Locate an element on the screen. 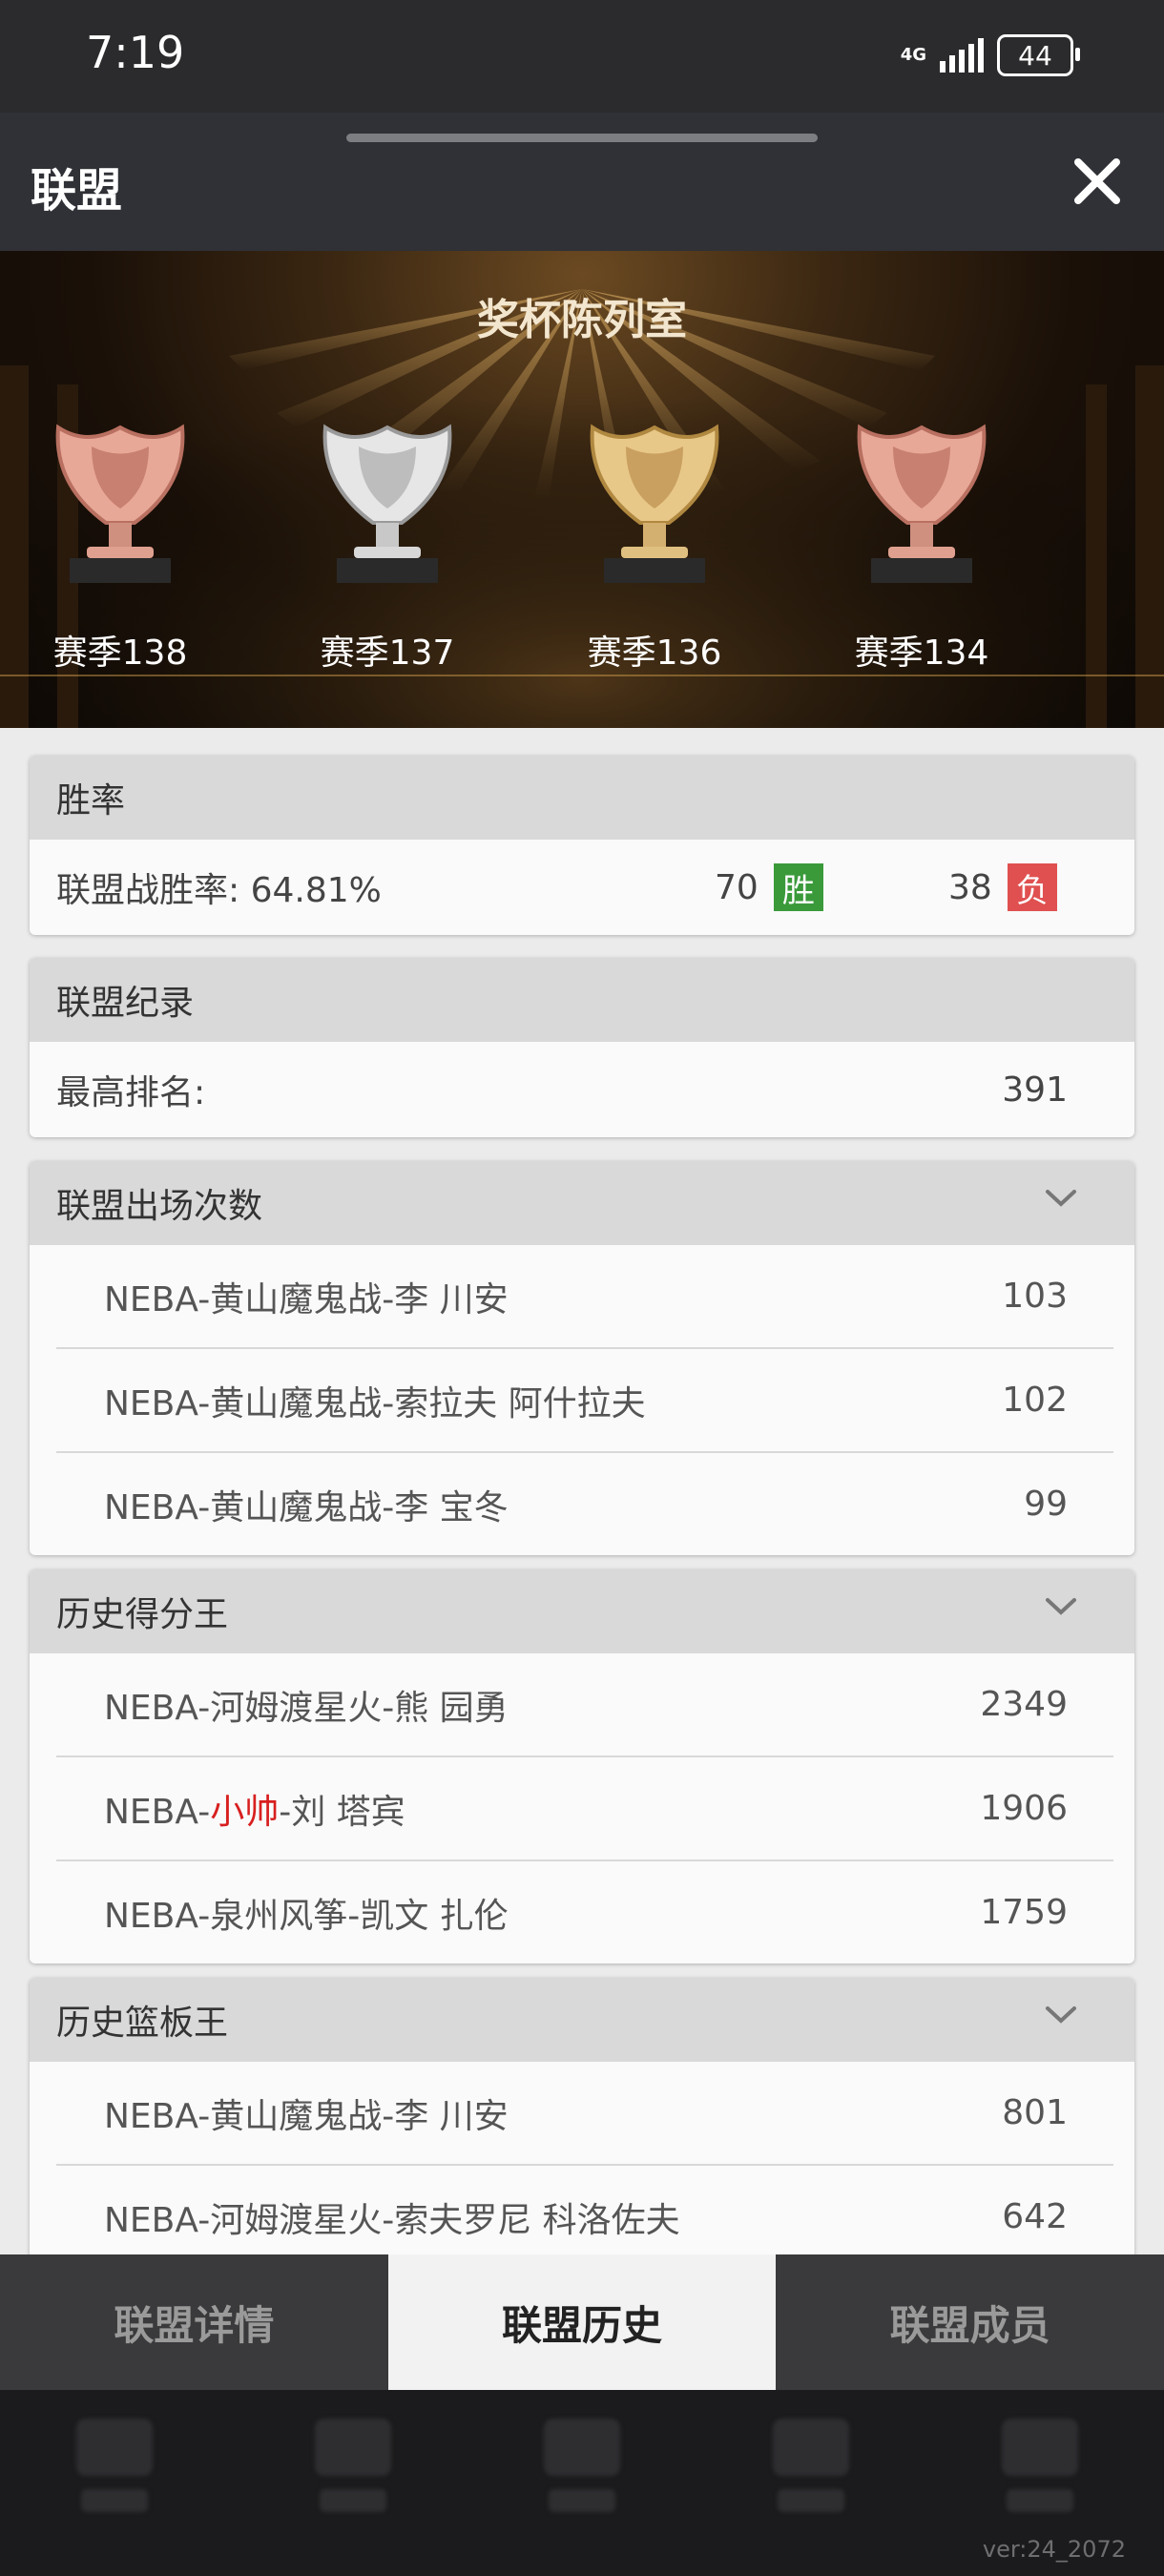 This screenshot has height=2576, width=1164. close-button is located at coordinates (1097, 181).